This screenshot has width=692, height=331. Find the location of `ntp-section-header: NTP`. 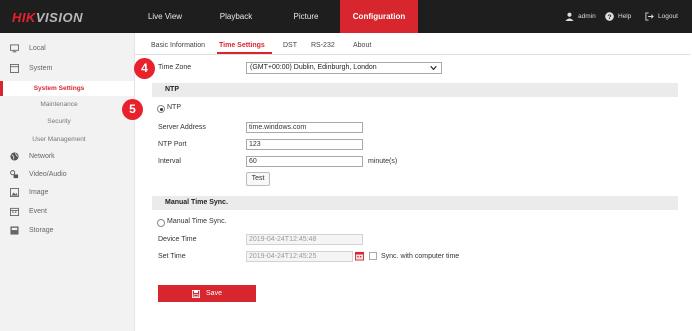

ntp-section-header: NTP is located at coordinates (415, 90).